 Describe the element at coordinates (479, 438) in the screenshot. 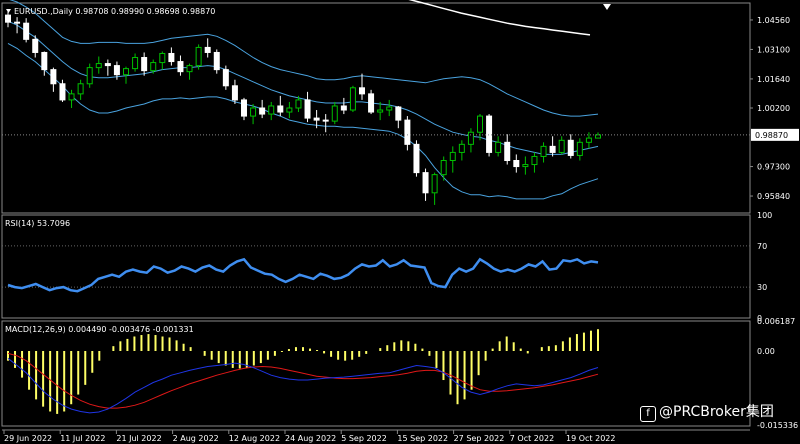

I see `date-tick-label: 27 Sep 2022` at that location.